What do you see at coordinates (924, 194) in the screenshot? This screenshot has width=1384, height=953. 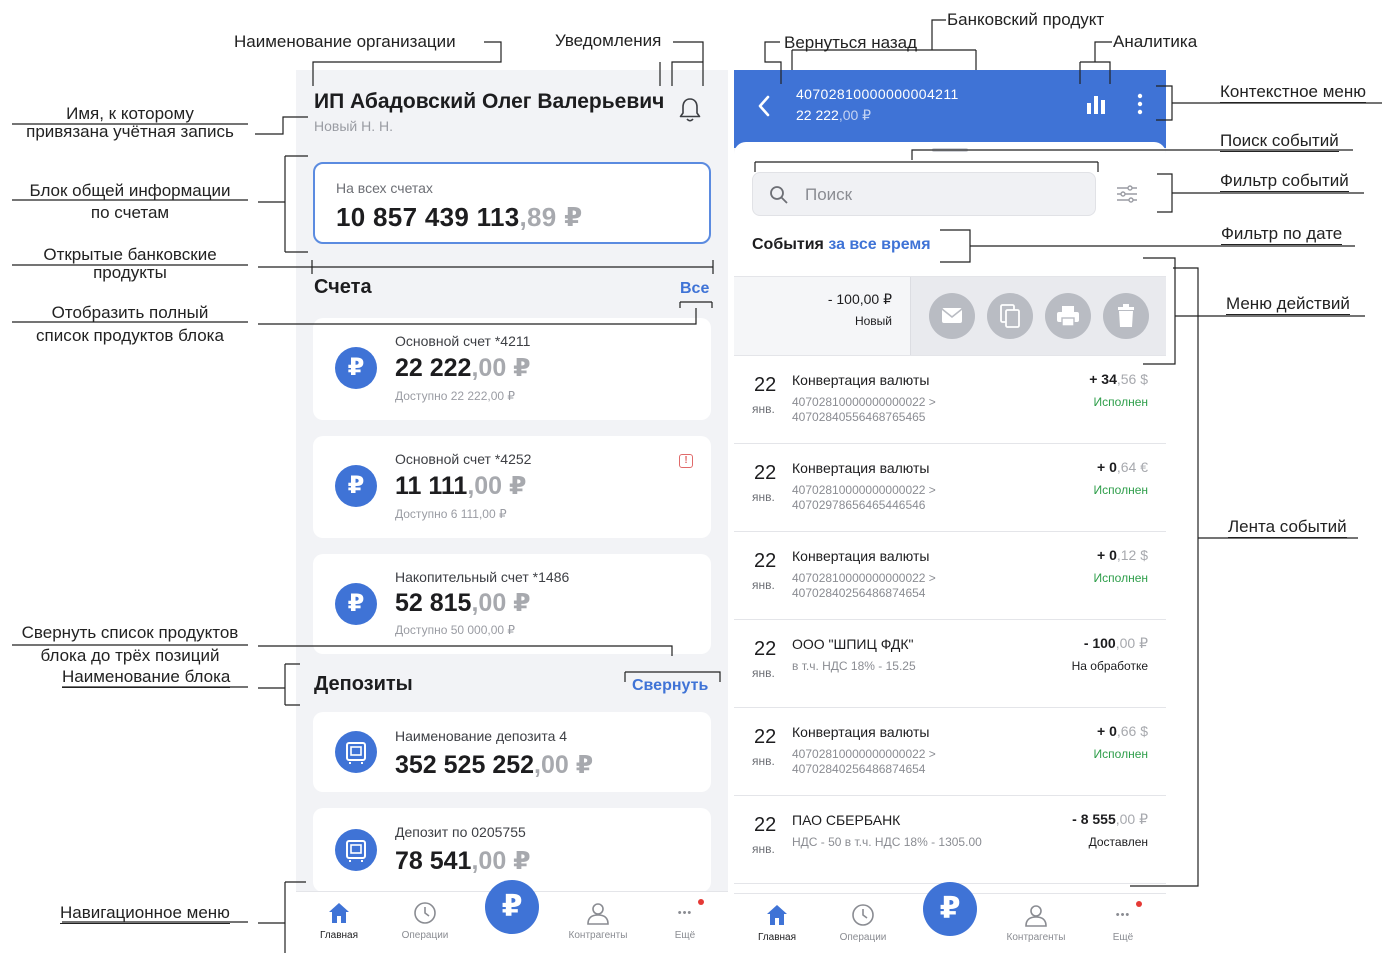 I see `search-input: Поиск` at bounding box center [924, 194].